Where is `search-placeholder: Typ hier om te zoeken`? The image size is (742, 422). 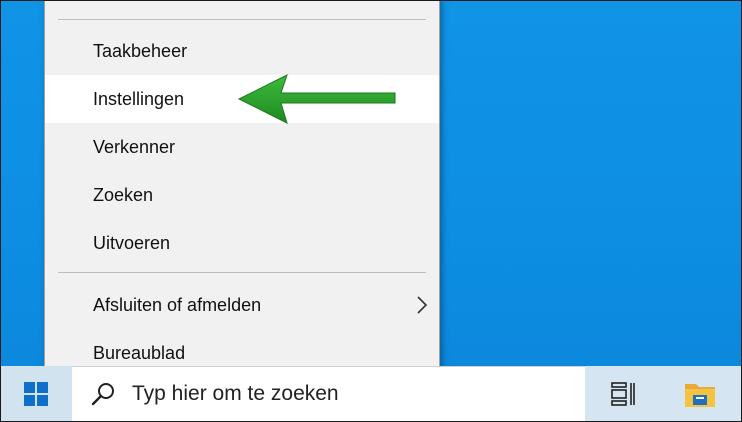
search-placeholder: Typ hier om te zoeken is located at coordinates (235, 393).